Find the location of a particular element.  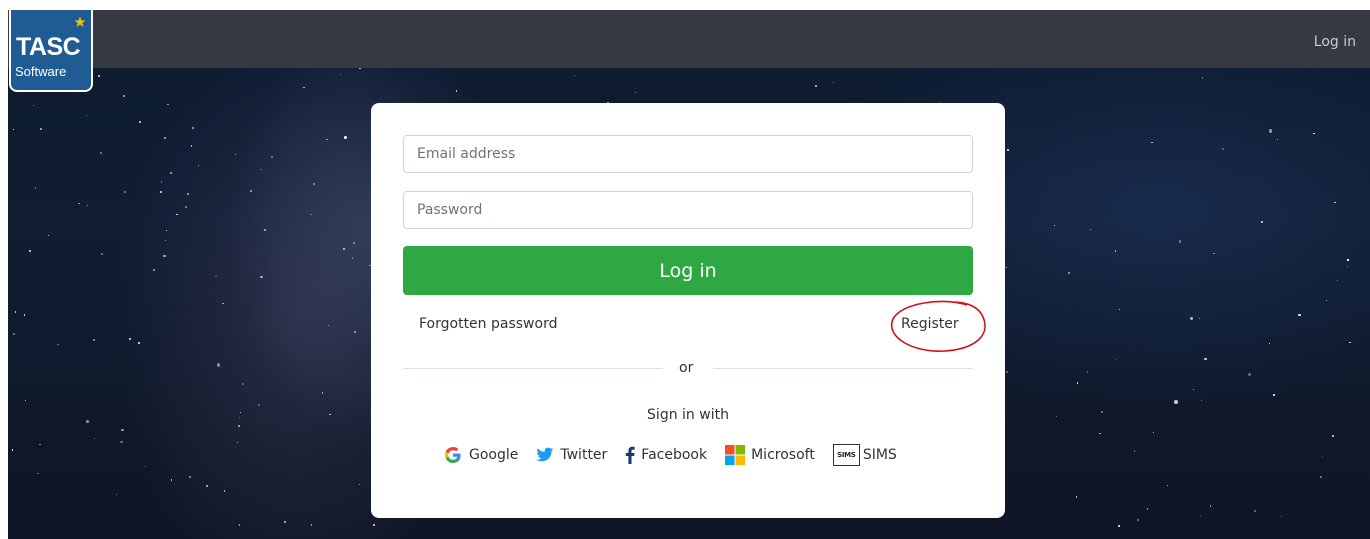

twitter-signin-button: Twitter is located at coordinates (571, 455).